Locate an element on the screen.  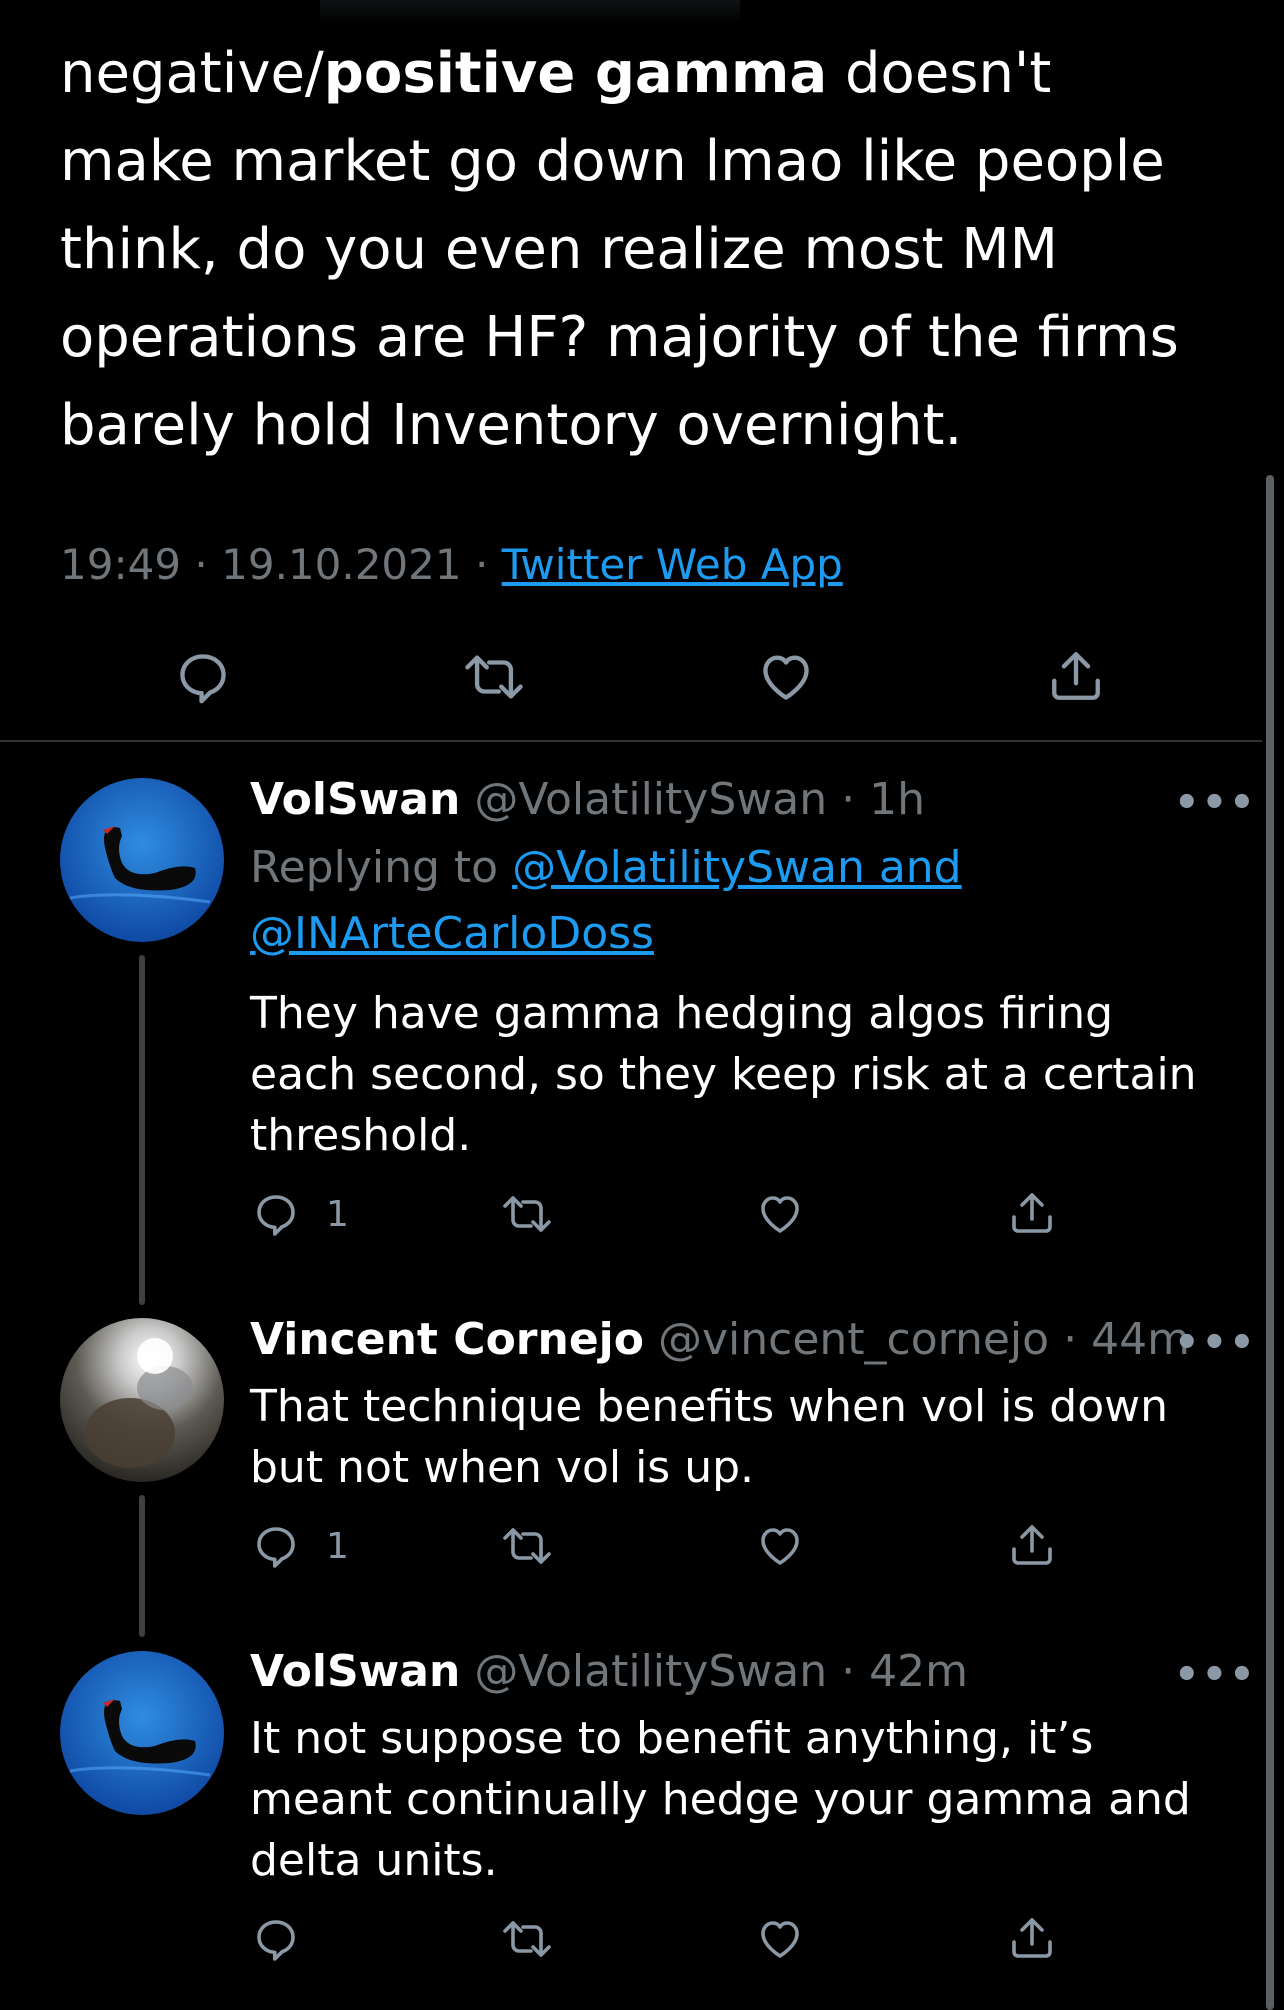
reply-header: VolSwan @VolatilitySwan · 42m is located at coordinates (609, 1671).